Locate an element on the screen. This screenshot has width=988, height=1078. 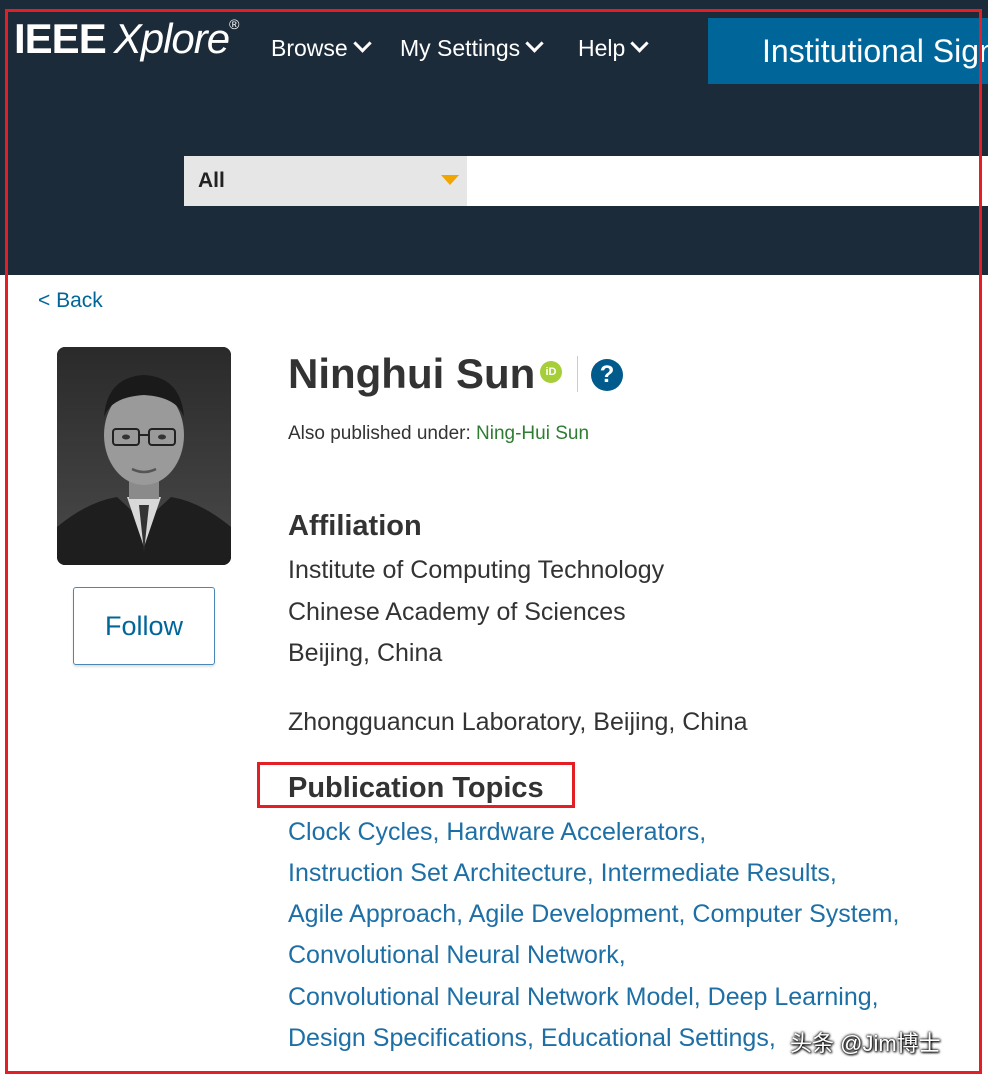
search-input is located at coordinates (727, 181).